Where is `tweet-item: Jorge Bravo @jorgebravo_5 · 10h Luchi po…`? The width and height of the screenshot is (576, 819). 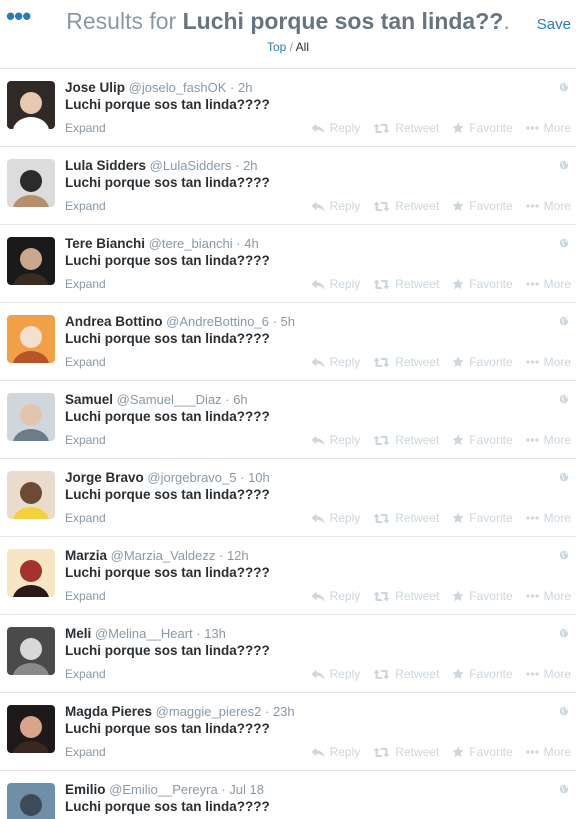
tweet-item: Jorge Bravo @jorgebravo_5 · 10h Luchi po… is located at coordinates (288, 498).